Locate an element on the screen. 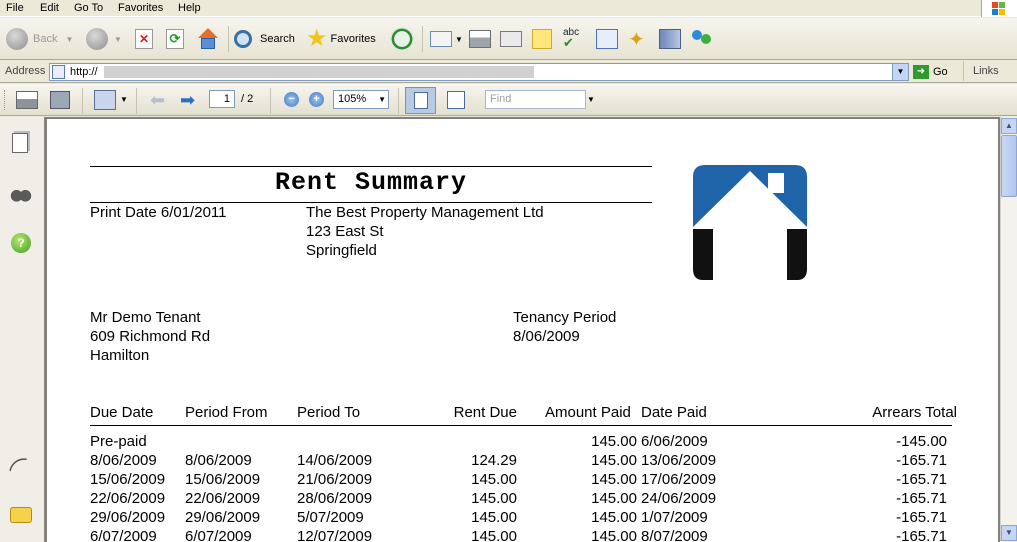 Image resolution: width=1017 pixels, height=542 pixels. edit-icon is located at coordinates (511, 39).